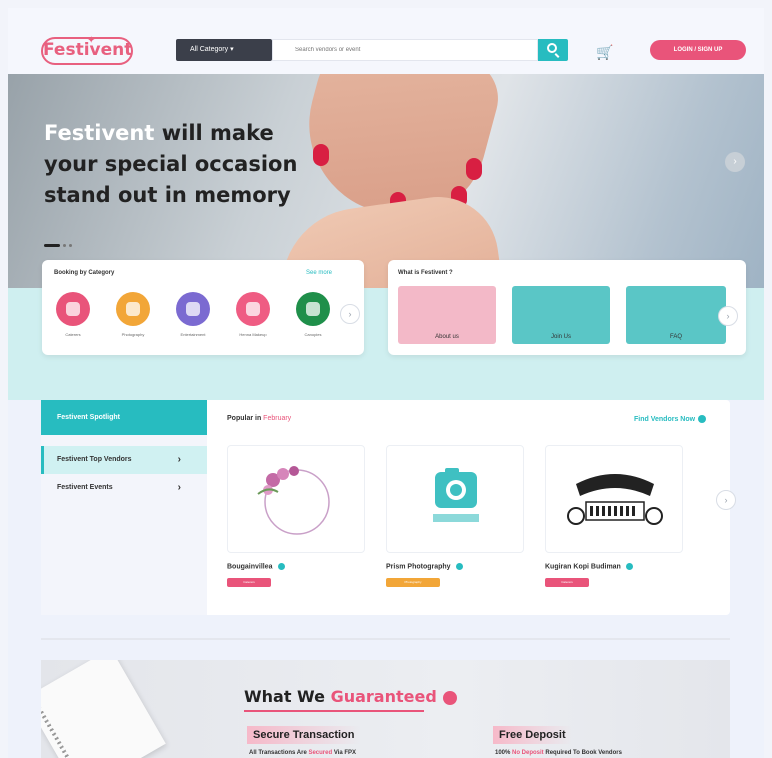 This screenshot has height=758, width=772. I want to click on title-underline, so click(334, 711).